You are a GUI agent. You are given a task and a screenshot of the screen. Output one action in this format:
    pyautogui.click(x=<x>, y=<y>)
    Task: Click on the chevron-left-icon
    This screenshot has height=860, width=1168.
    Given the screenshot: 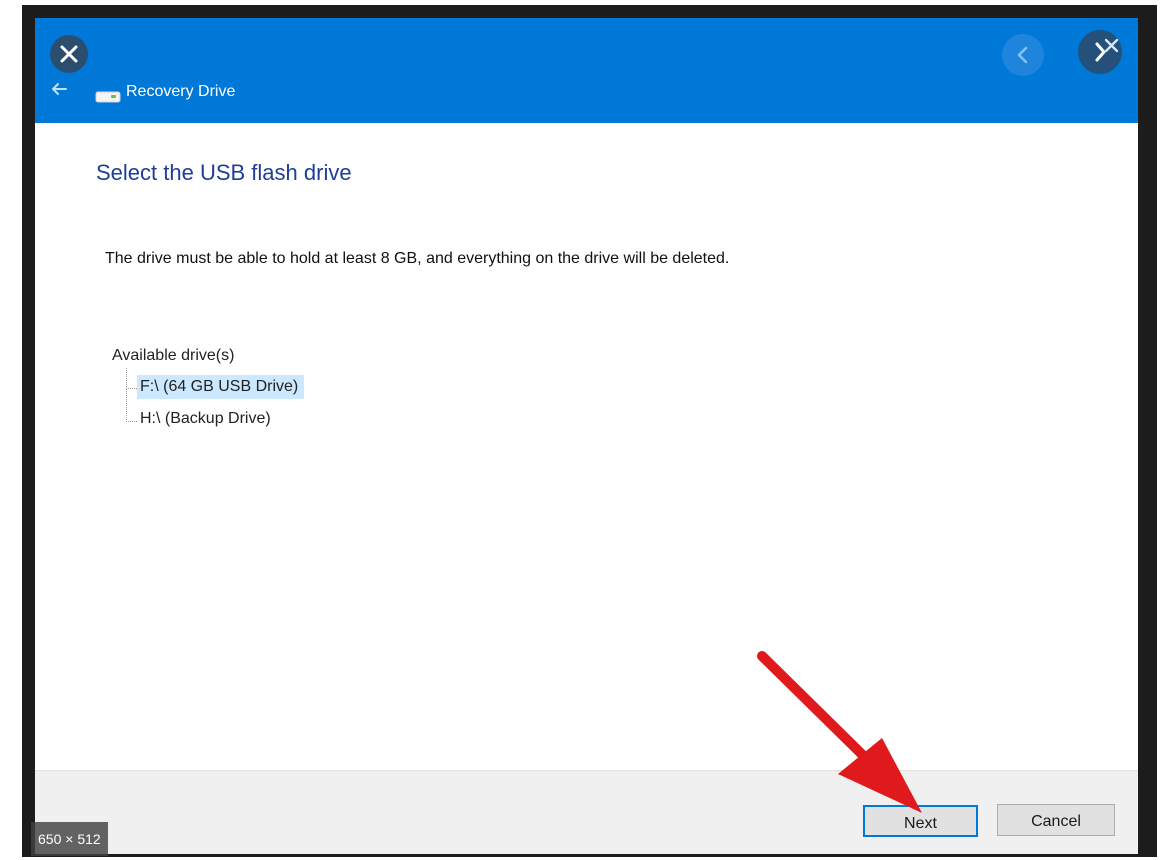 What is the action you would take?
    pyautogui.click(x=1022, y=55)
    